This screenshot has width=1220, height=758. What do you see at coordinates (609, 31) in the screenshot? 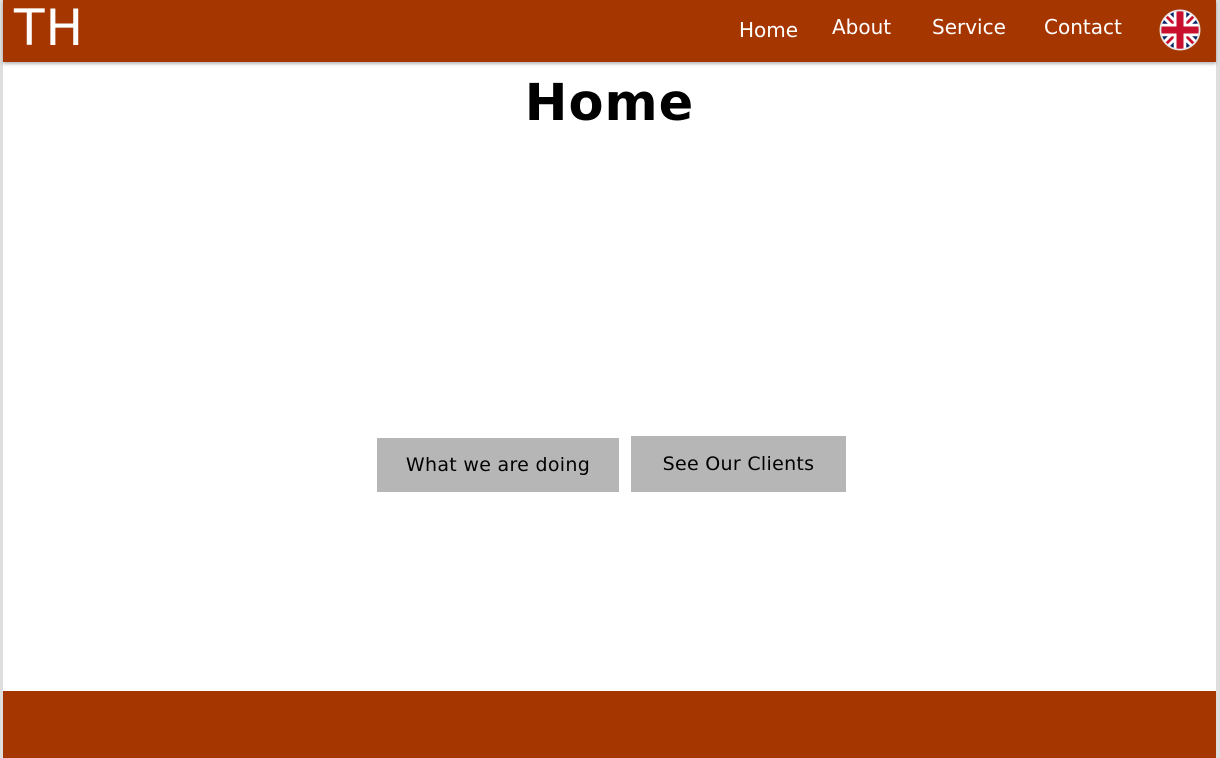
I see `top-navbar: TH Home About Service Contact` at bounding box center [609, 31].